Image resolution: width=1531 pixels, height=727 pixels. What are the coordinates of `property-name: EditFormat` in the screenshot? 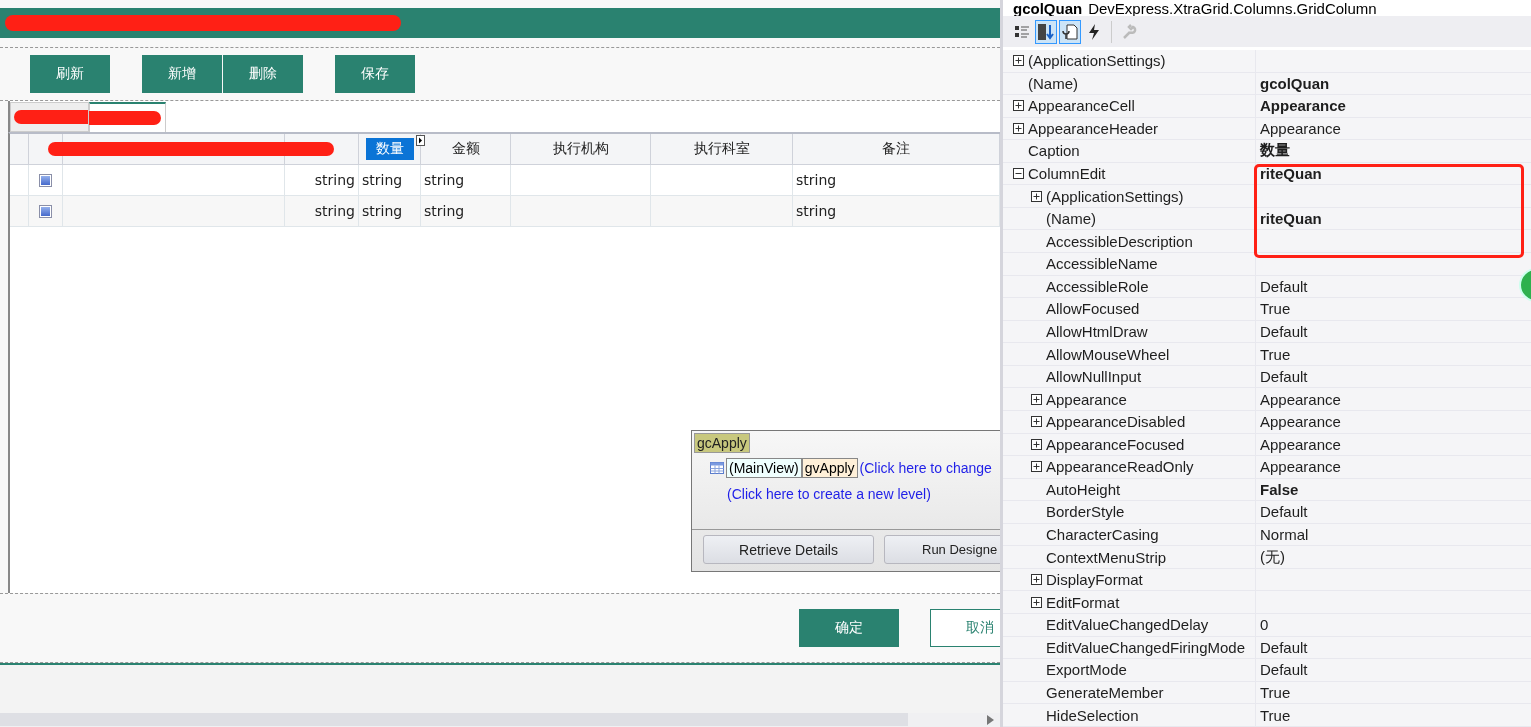 It's located at (1083, 602).